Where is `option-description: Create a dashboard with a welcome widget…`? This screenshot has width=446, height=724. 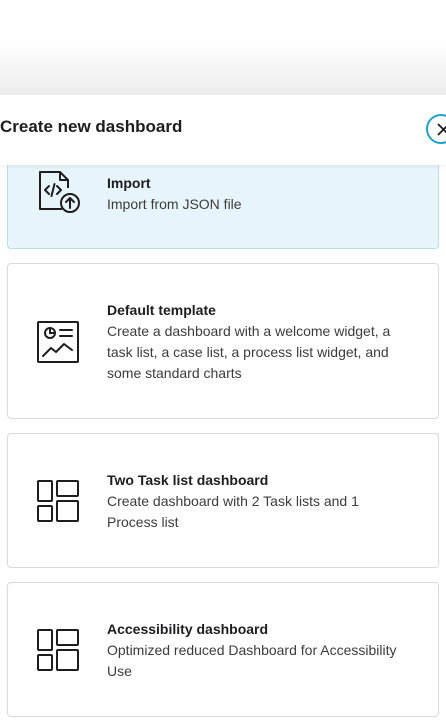 option-description: Create a dashboard with a welcome widget… is located at coordinates (249, 352).